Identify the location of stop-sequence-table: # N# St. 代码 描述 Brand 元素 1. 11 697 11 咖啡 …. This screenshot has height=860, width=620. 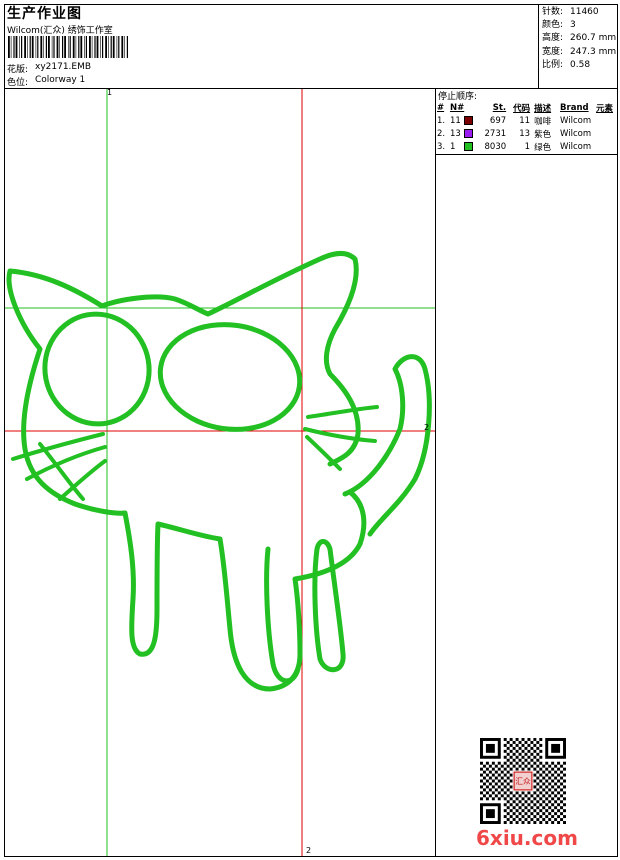
(528, 127).